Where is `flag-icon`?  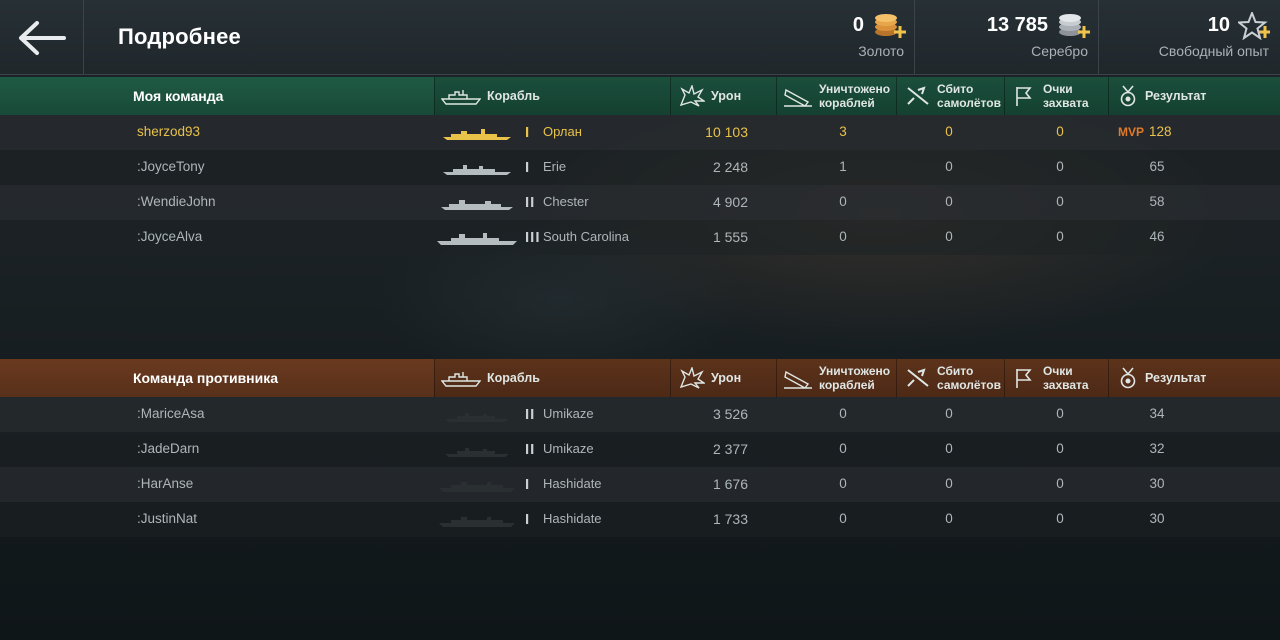 flag-icon is located at coordinates (1024, 378).